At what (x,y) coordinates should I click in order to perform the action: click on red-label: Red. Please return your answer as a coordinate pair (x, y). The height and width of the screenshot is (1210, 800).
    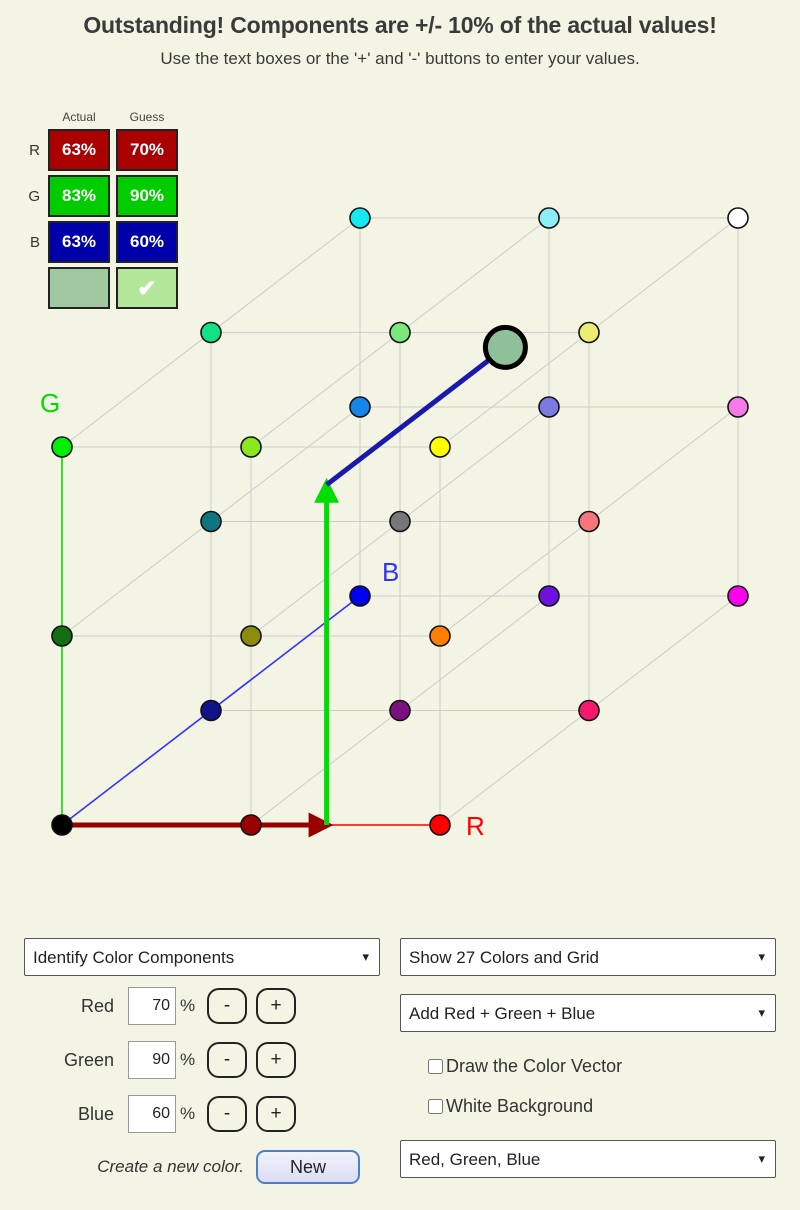
    Looking at the image, I should click on (97, 1005).